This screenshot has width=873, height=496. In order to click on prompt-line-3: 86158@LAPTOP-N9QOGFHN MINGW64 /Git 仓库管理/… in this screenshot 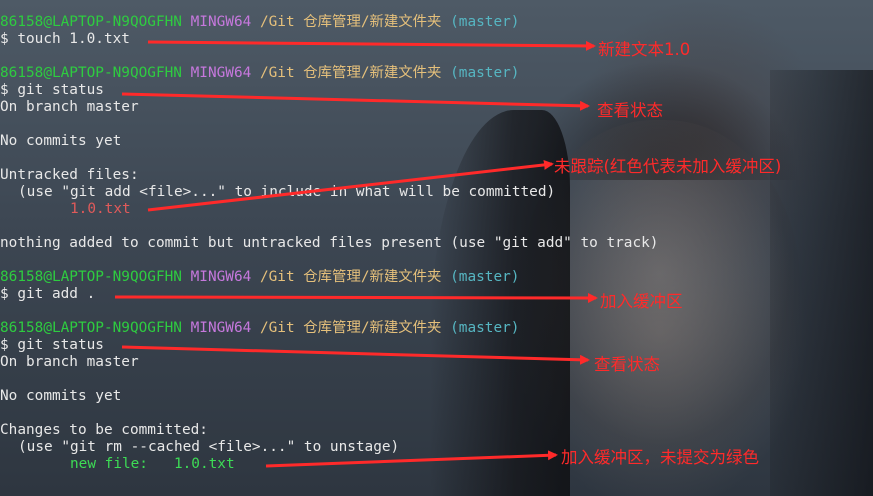, I will do `click(436, 277)`.